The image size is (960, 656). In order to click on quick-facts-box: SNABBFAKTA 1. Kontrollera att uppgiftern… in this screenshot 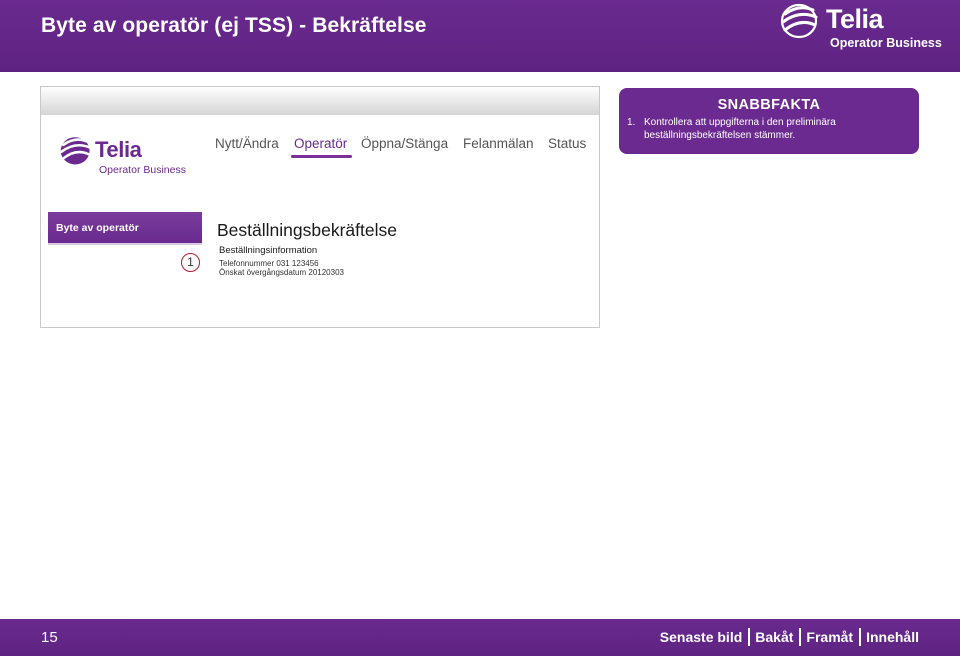, I will do `click(769, 121)`.